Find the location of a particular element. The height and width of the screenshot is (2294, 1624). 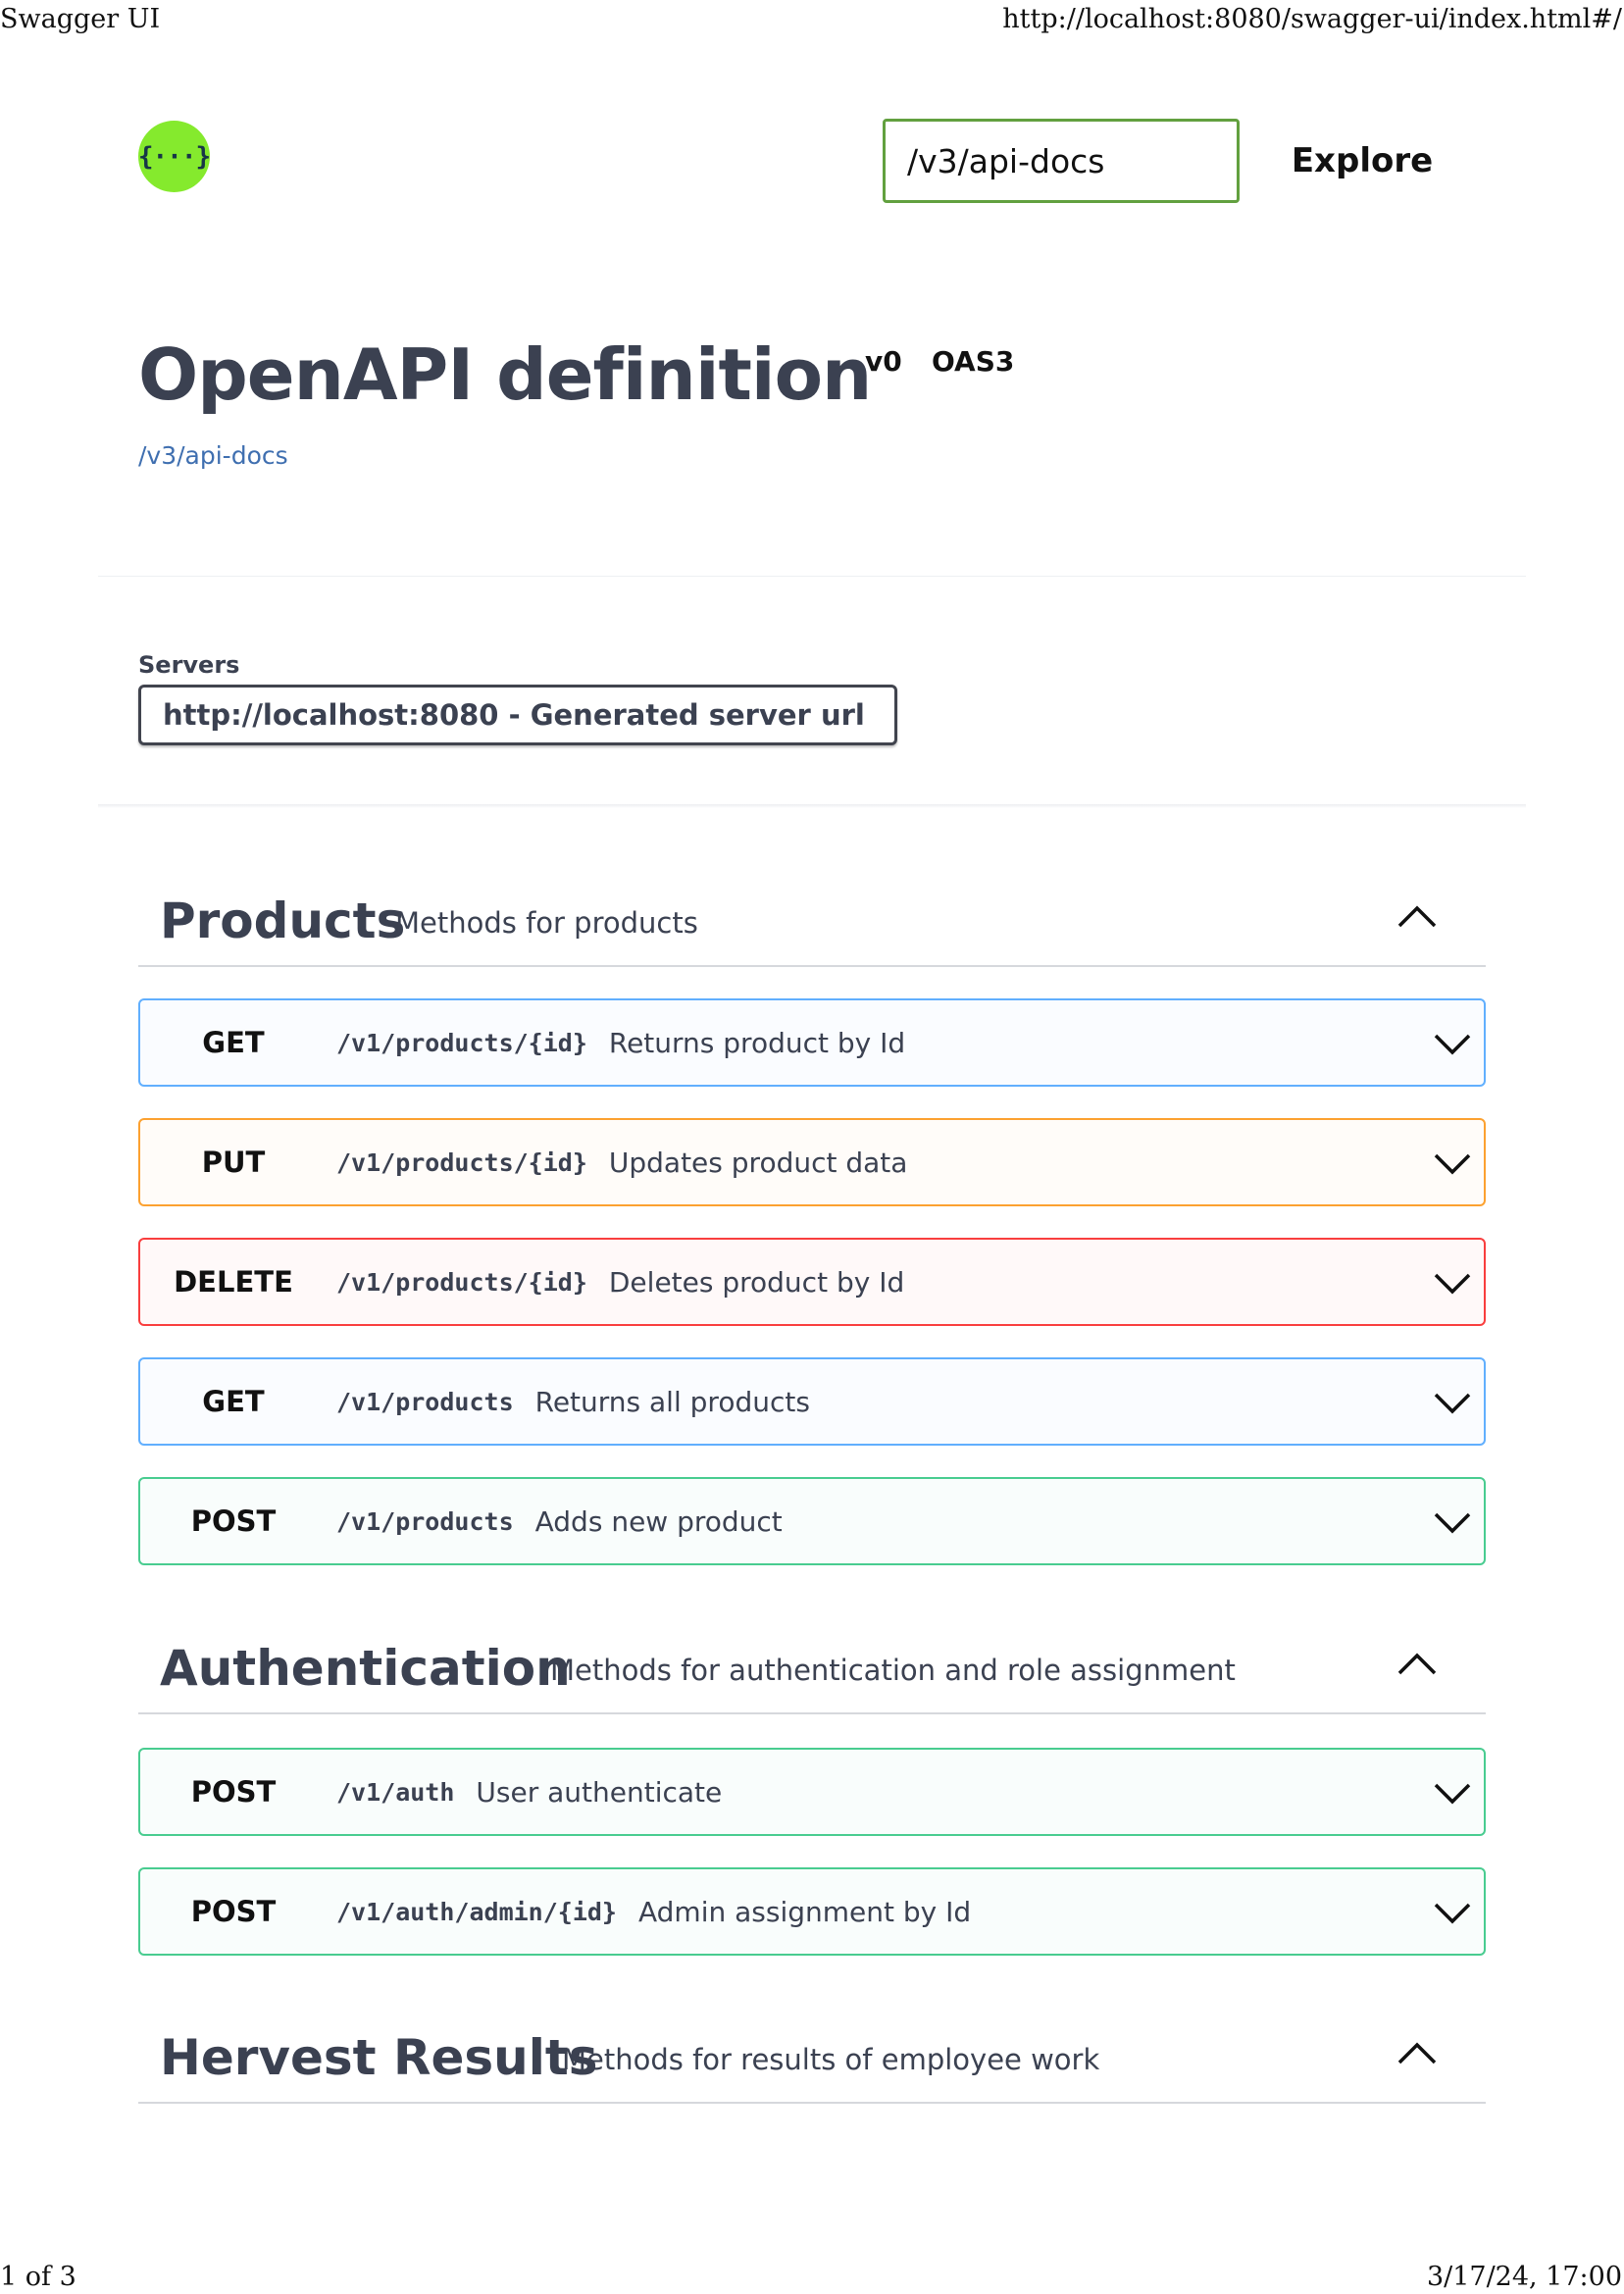

operation-post-auth: POST /v1/auth User authenticate is located at coordinates (812, 1792).